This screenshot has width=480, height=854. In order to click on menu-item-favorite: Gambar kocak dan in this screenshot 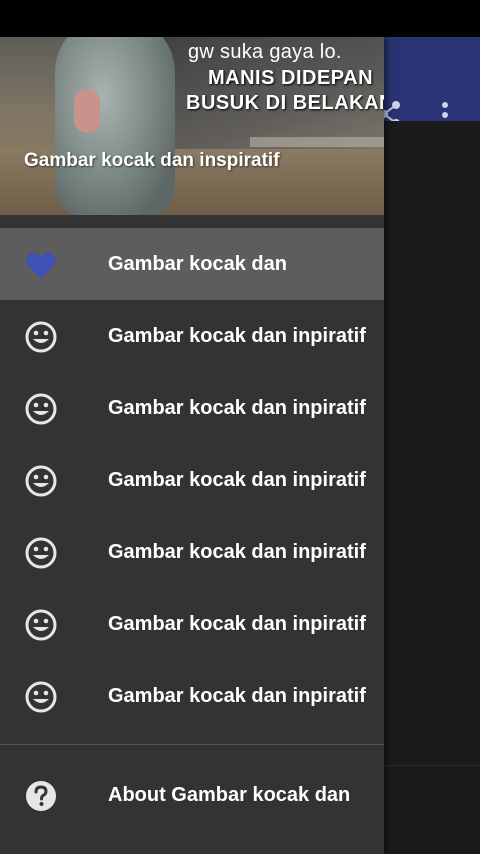, I will do `click(192, 264)`.